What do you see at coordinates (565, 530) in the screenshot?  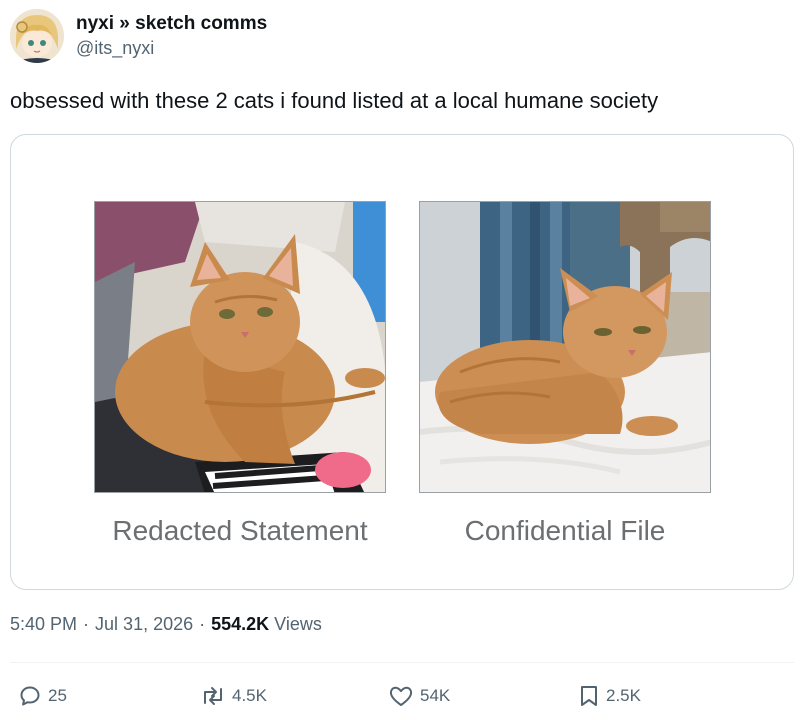 I see `caption-right: Confidential File` at bounding box center [565, 530].